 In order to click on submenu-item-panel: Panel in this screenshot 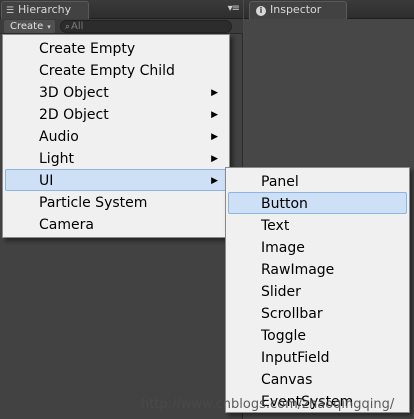, I will do `click(317, 181)`.